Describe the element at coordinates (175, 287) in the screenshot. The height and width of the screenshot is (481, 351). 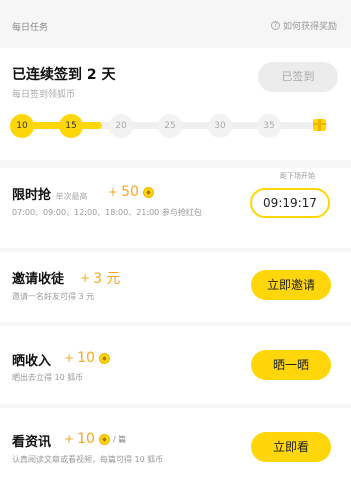
I see `task-invite: 邀请收徒 + 3 元 邀请一名好友可得 3 元 立即邀请` at that location.